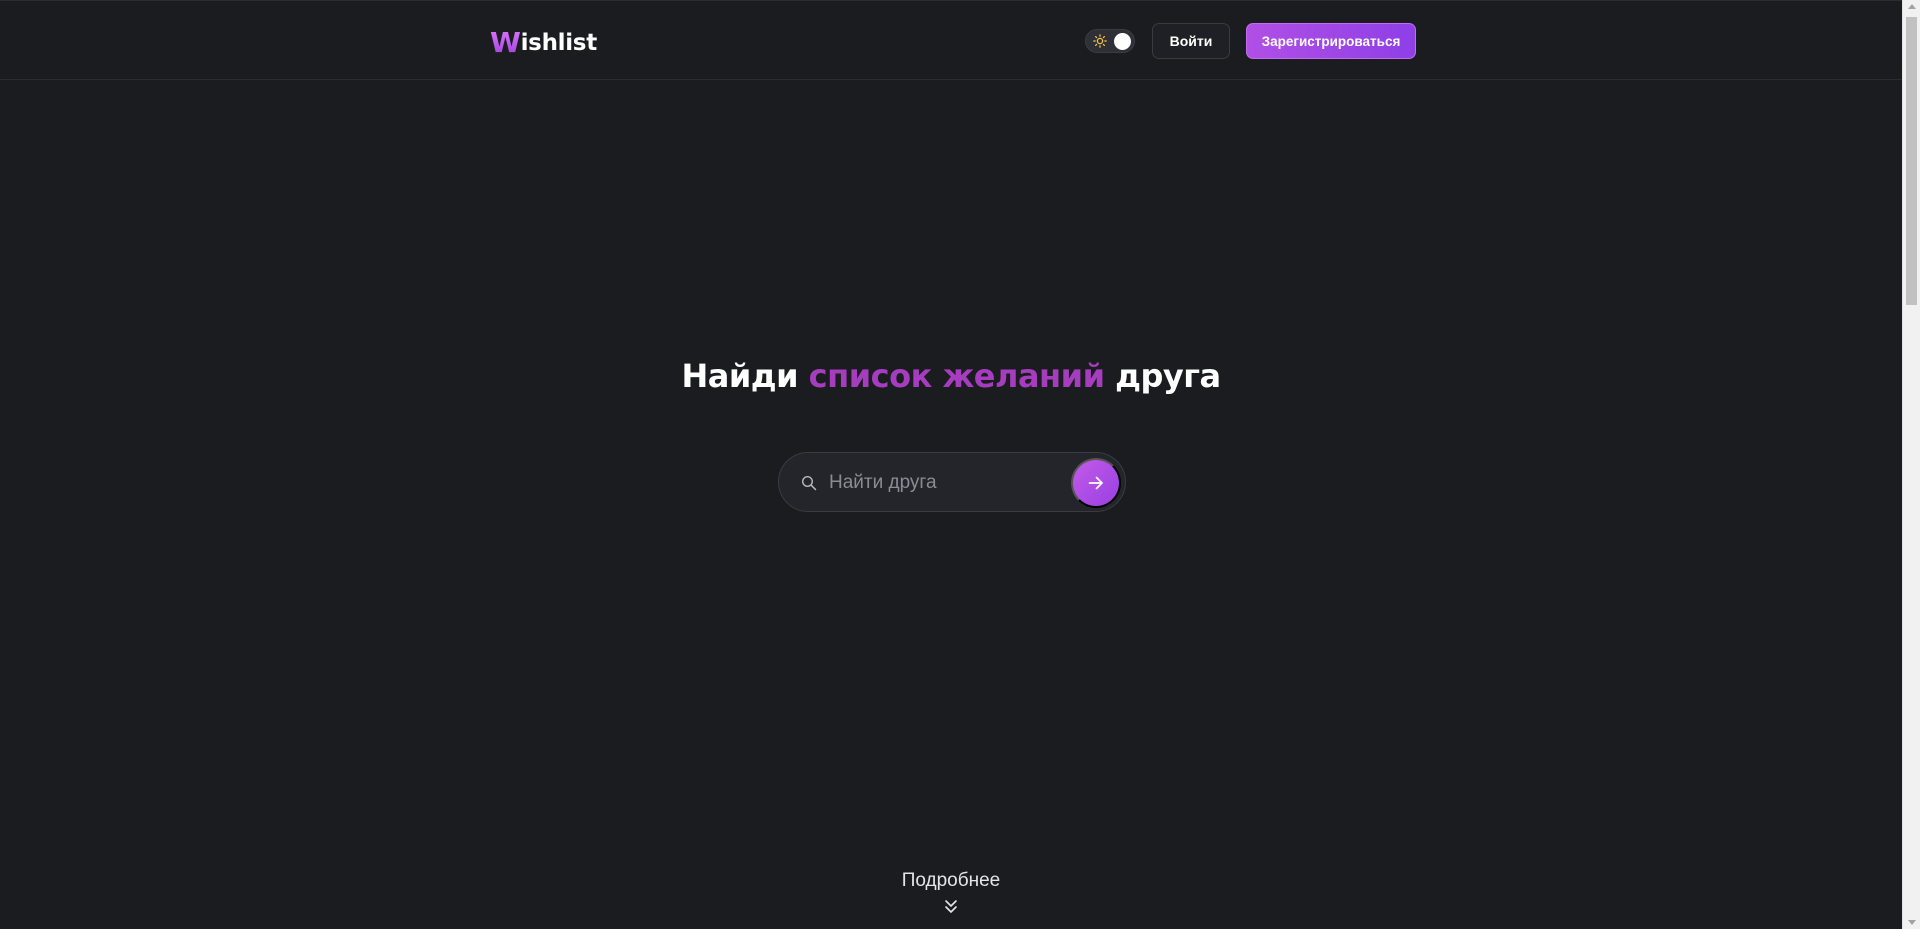  I want to click on friend-search-box, so click(952, 482).